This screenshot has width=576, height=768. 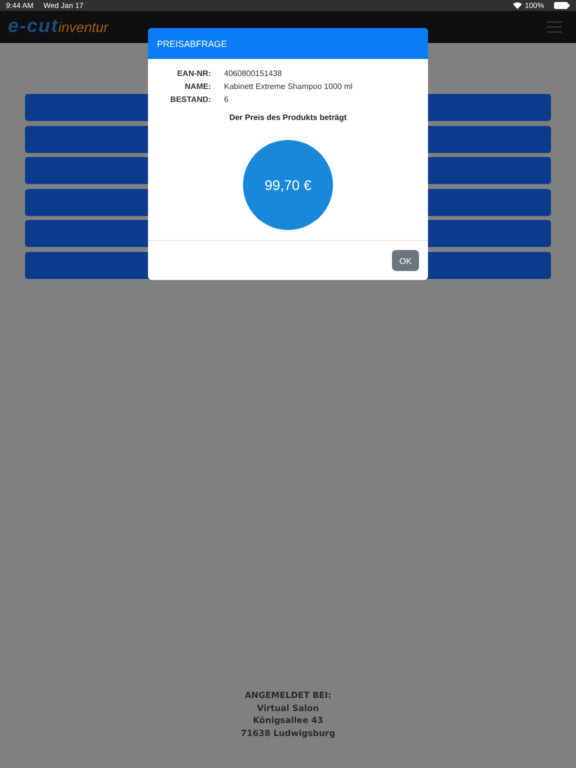 What do you see at coordinates (197, 87) in the screenshot?
I see `field-label: NAME:` at bounding box center [197, 87].